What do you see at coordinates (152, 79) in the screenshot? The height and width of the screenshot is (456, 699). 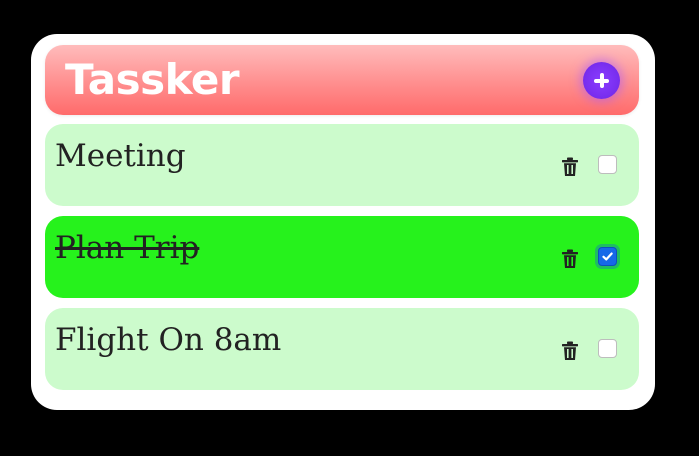 I see `app-title: Tassker` at bounding box center [152, 79].